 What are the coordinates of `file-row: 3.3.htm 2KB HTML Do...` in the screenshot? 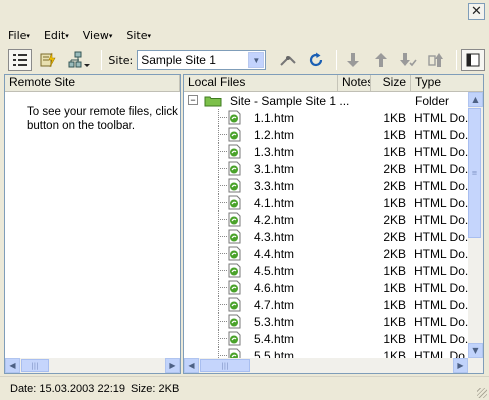 It's located at (326, 185).